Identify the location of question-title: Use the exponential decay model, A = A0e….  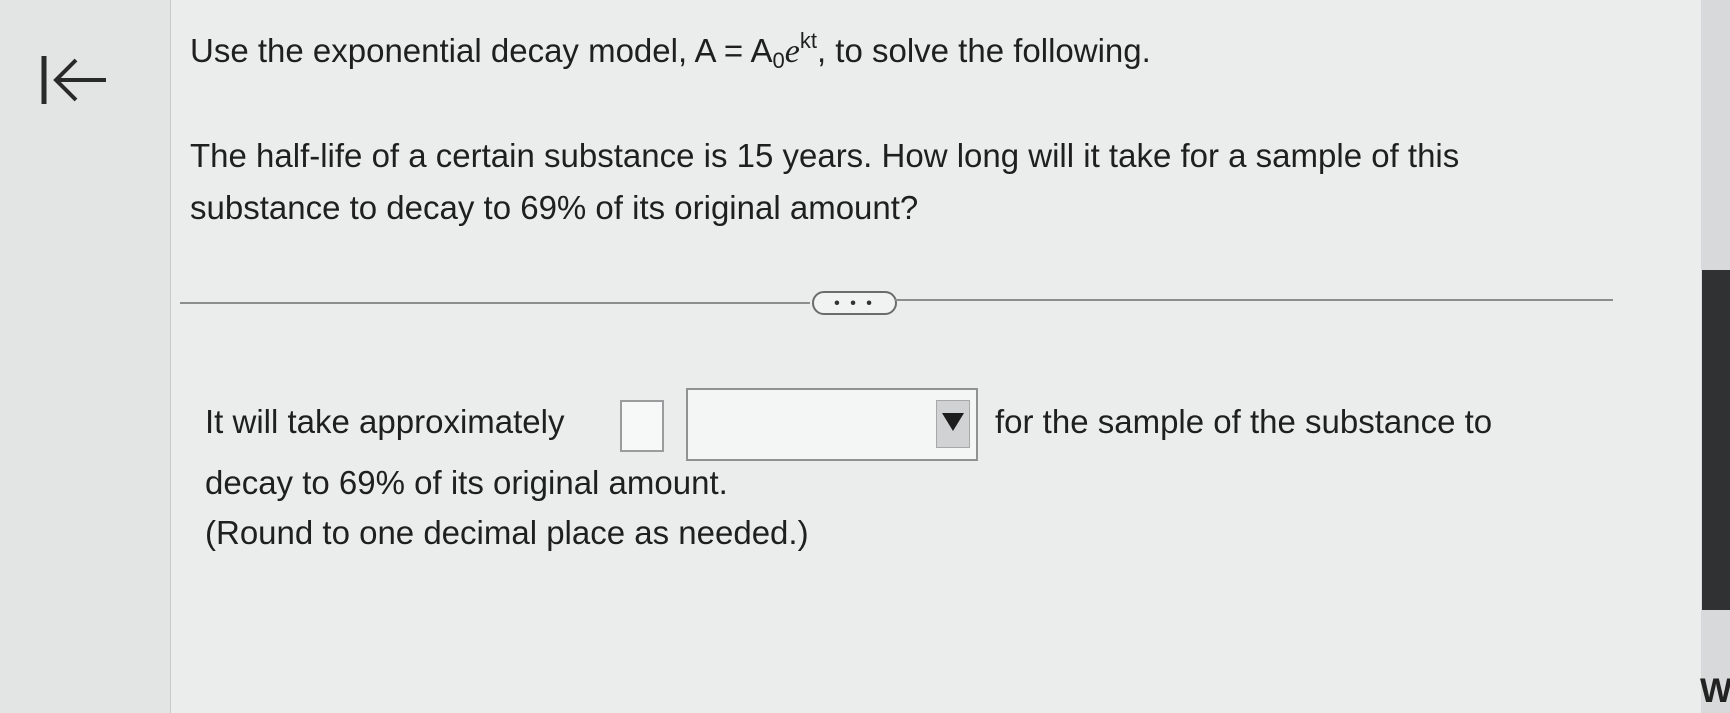
(670, 51).